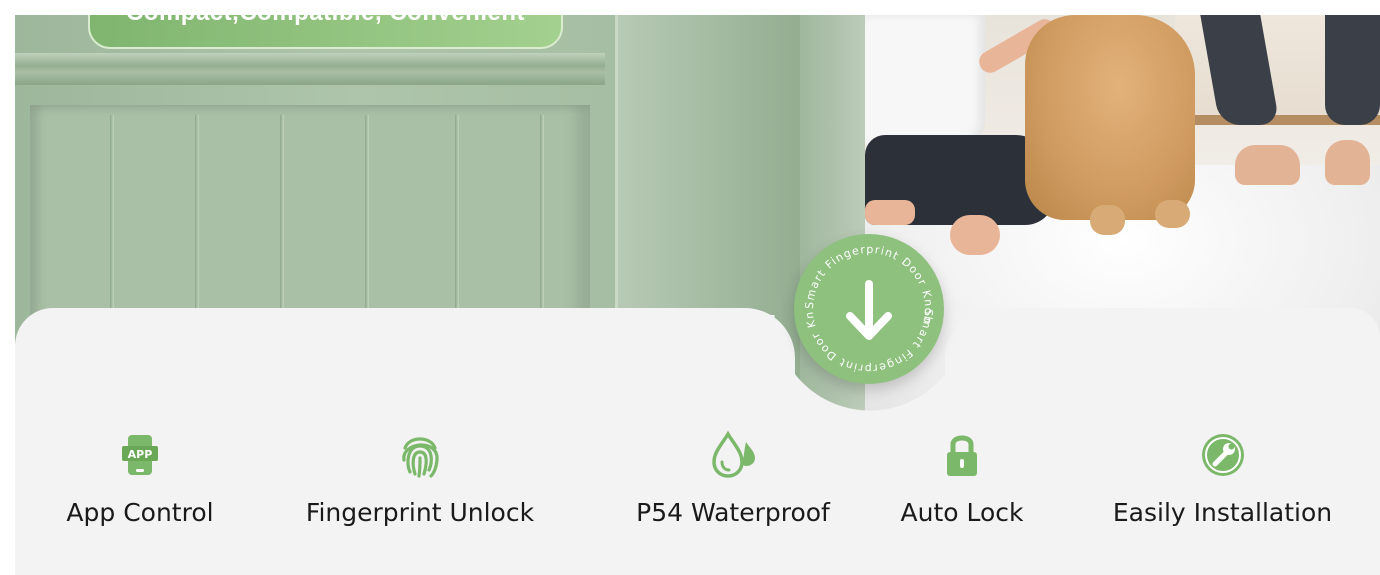 The image size is (1380, 575). What do you see at coordinates (1222, 512) in the screenshot?
I see `feature-label: Easily Installation` at bounding box center [1222, 512].